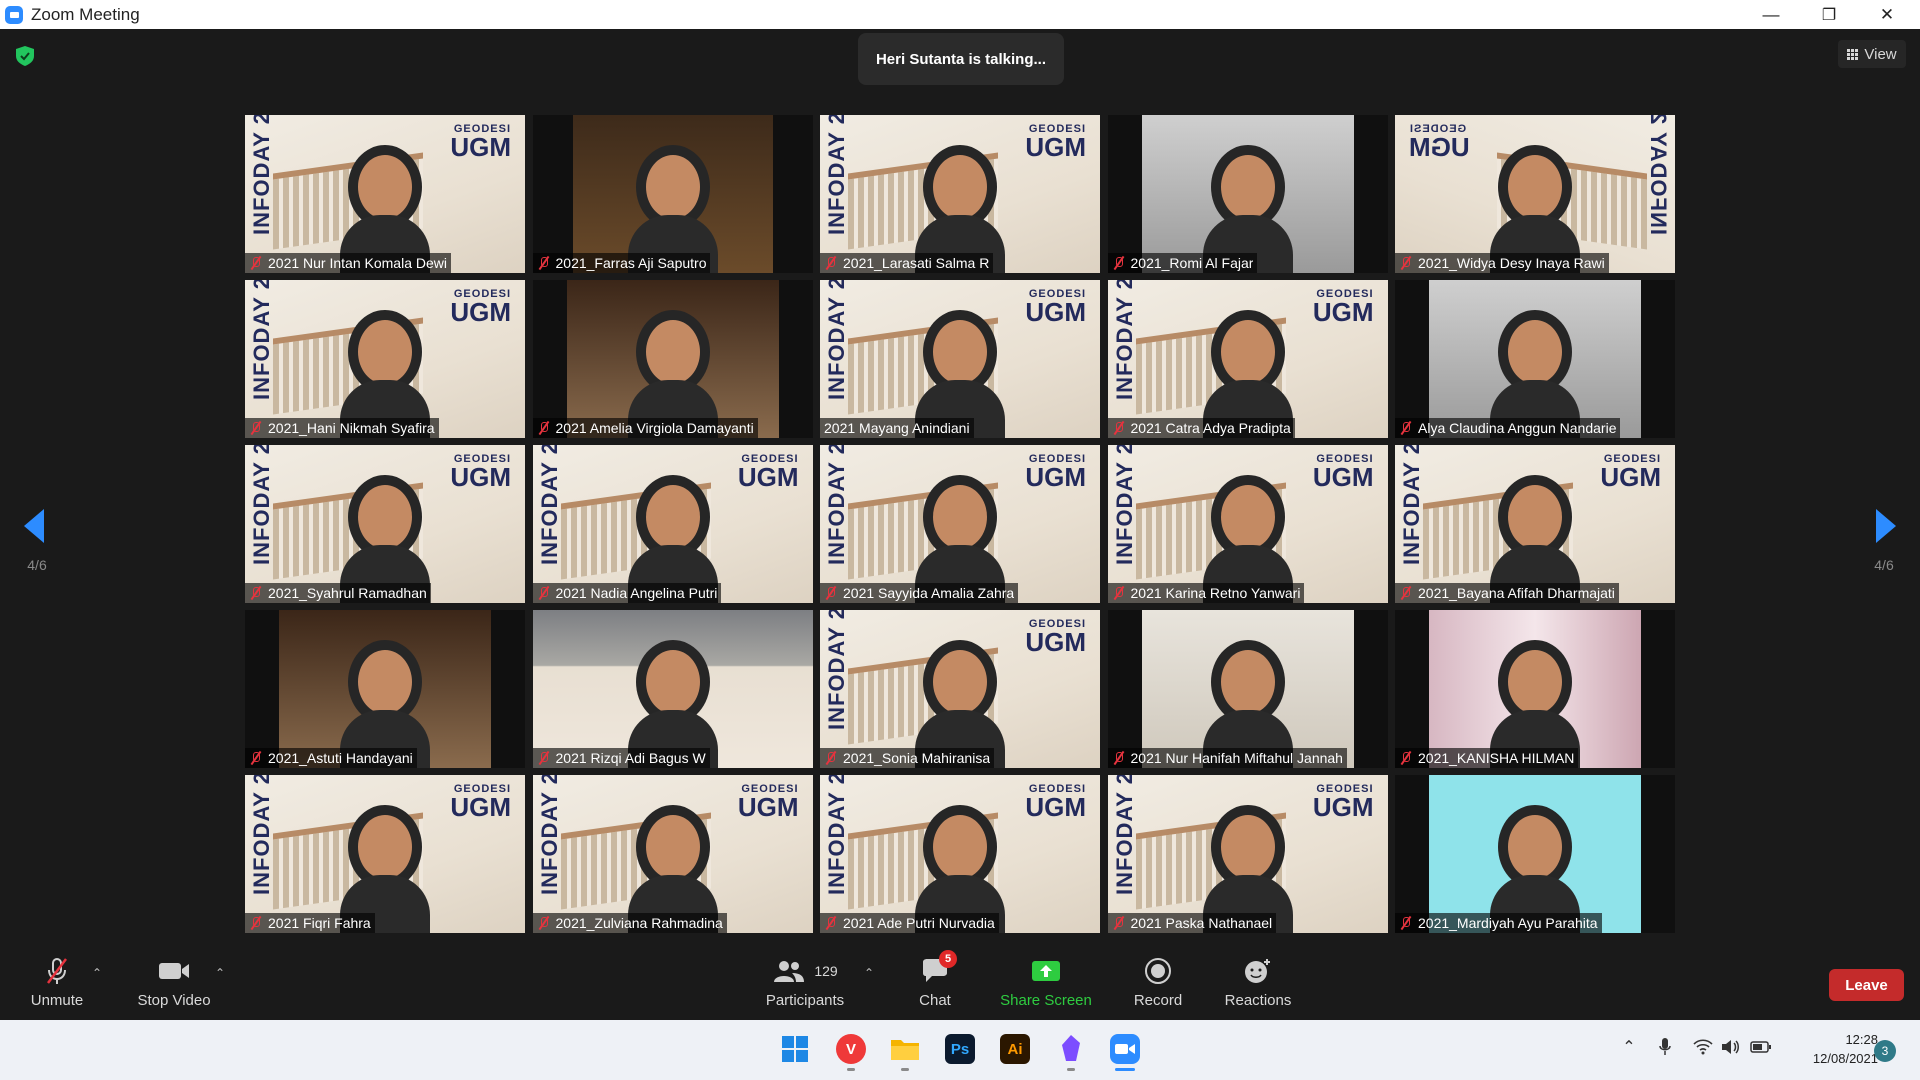 This screenshot has height=1080, width=1920. Describe the element at coordinates (1516, 593) in the screenshot. I see `participant-name: 2021_Bayana Afifah Dharmajati` at that location.